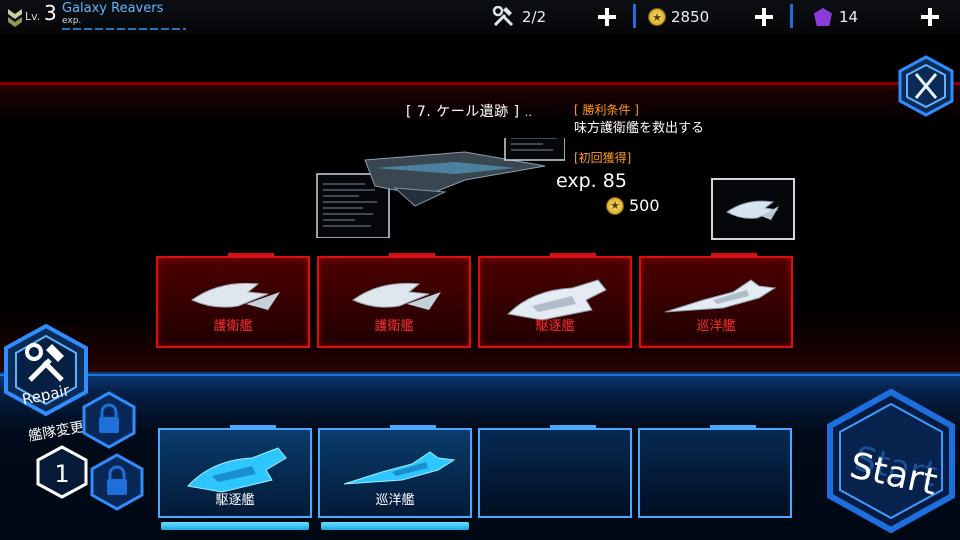 The image size is (960, 540). I want to click on player-fleet-border, so click(480, 375).